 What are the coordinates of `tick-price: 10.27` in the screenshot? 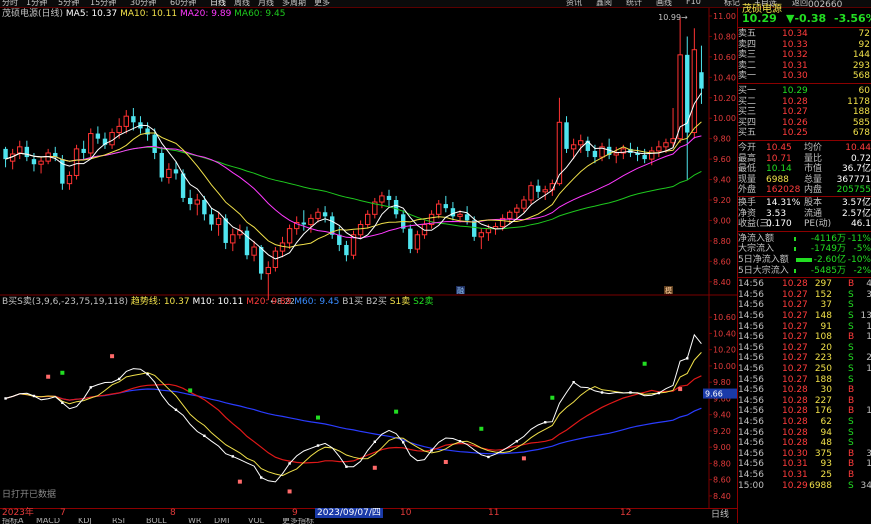 It's located at (795, 326).